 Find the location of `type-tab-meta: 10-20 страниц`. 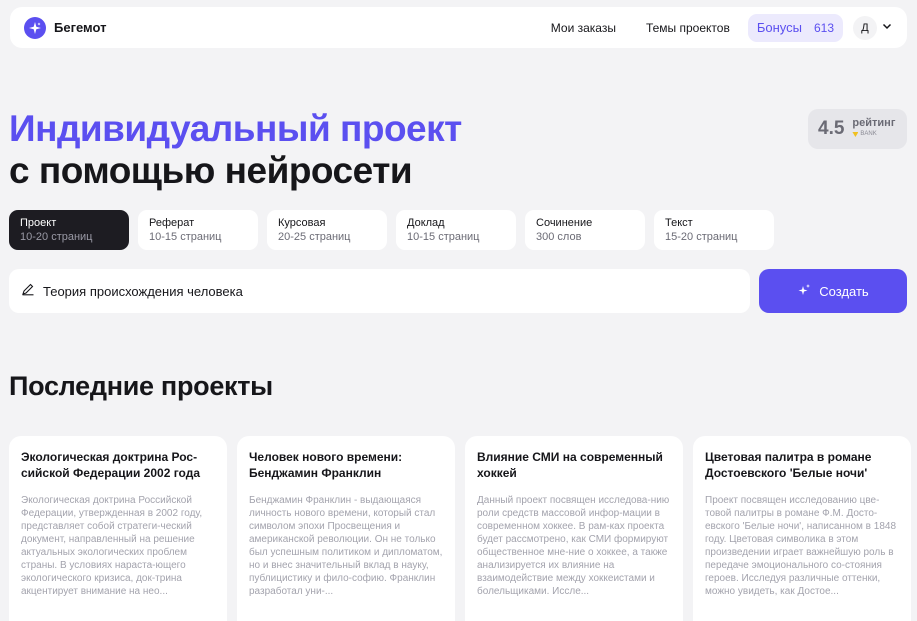

type-tab-meta: 10-20 страниц is located at coordinates (56, 237).